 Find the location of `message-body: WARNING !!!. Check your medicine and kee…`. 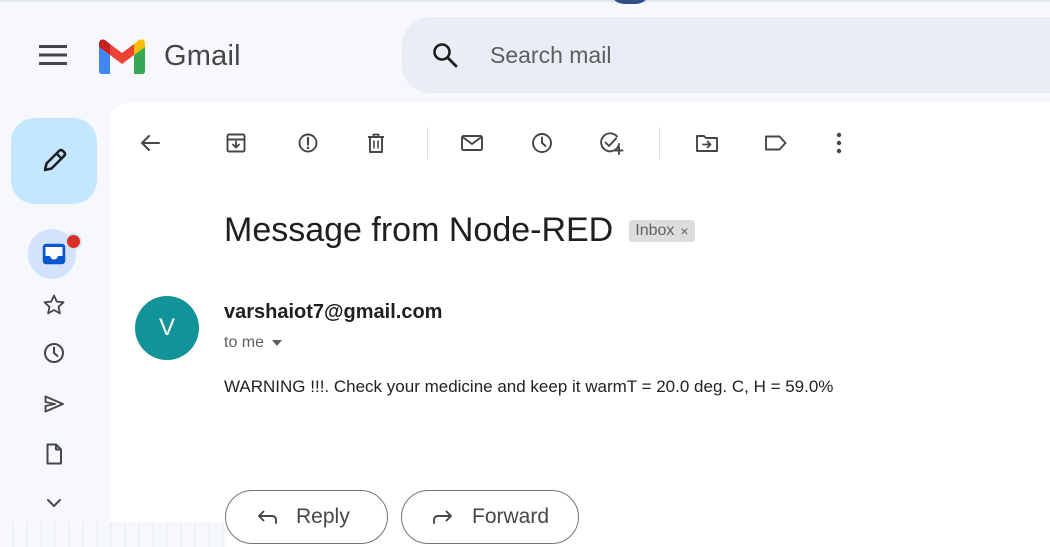

message-body: WARNING !!!. Check your medicine and kee… is located at coordinates (529, 386).